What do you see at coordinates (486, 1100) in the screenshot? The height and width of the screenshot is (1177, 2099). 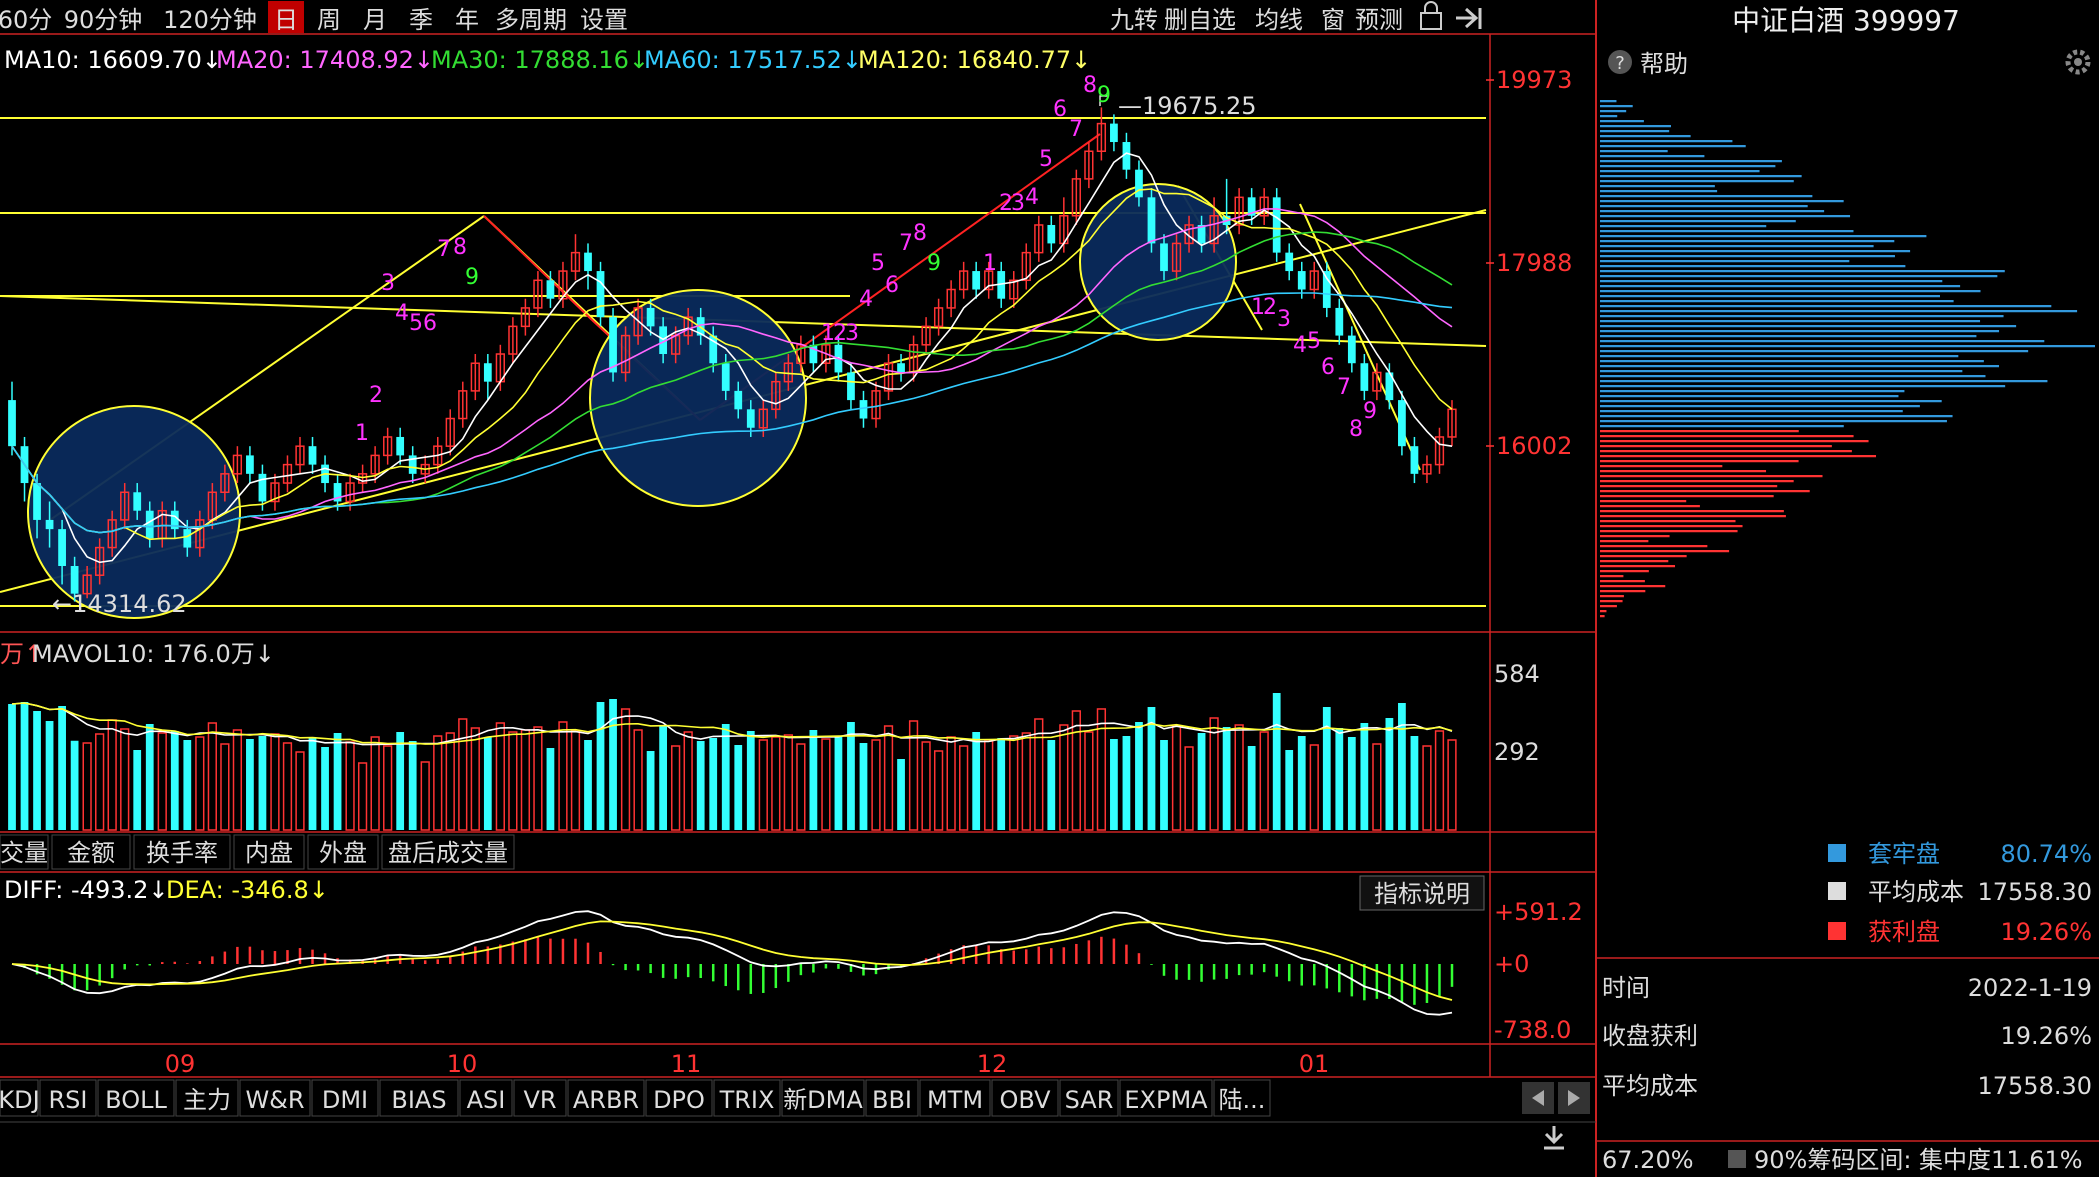 I see `indicator-tab-7: ASI` at bounding box center [486, 1100].